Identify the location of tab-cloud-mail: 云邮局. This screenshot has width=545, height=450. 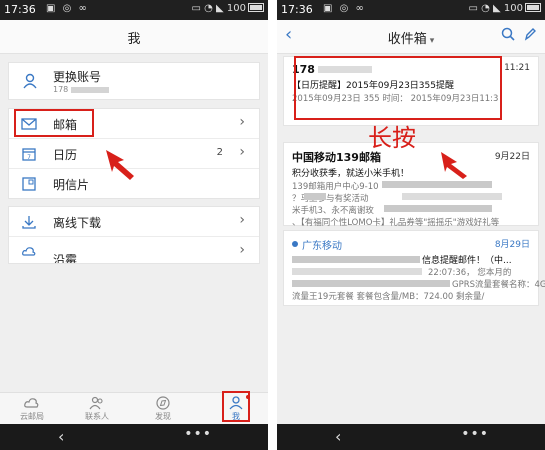
(32, 409).